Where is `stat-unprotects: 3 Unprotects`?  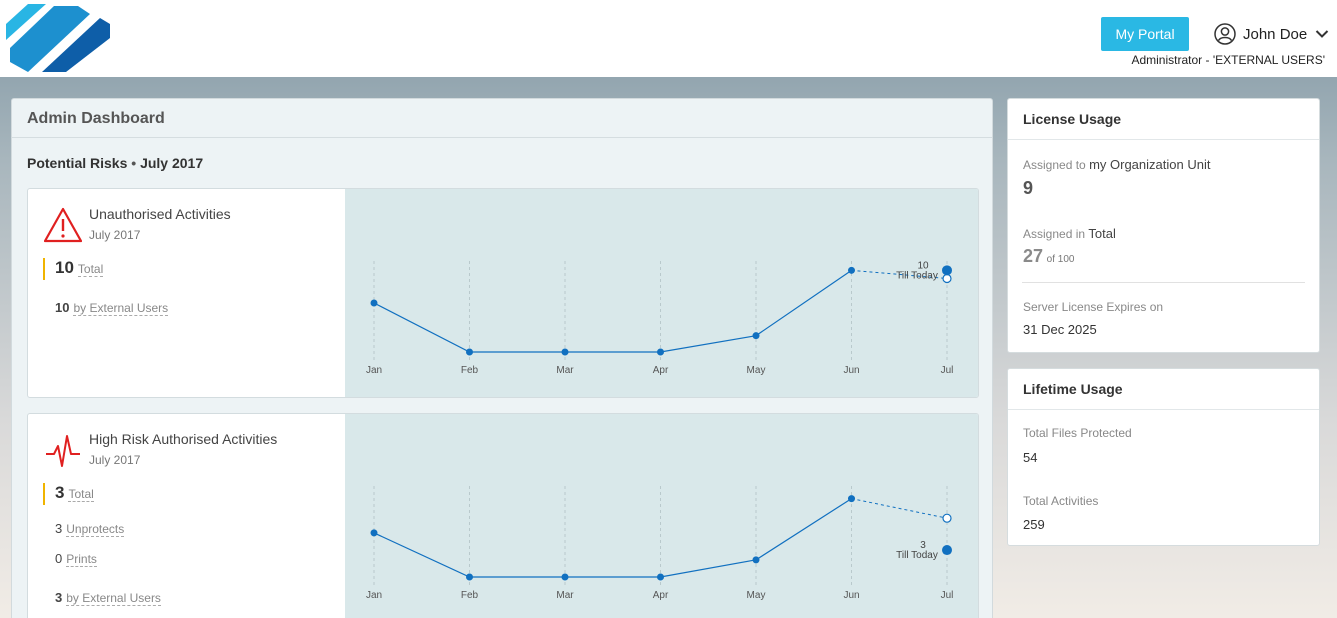
stat-unprotects: 3 Unprotects is located at coordinates (90, 529).